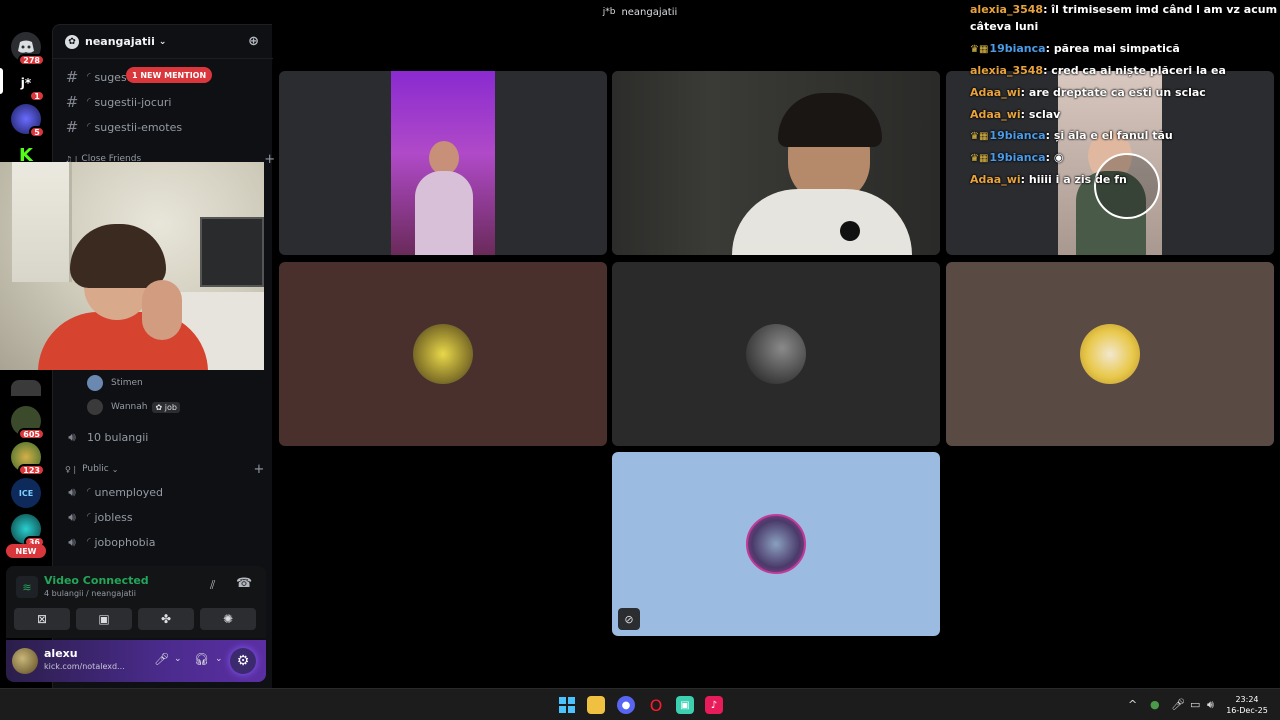 The height and width of the screenshot is (720, 1280). Describe the element at coordinates (232, 252) in the screenshot. I see `webcam-monitor` at that location.